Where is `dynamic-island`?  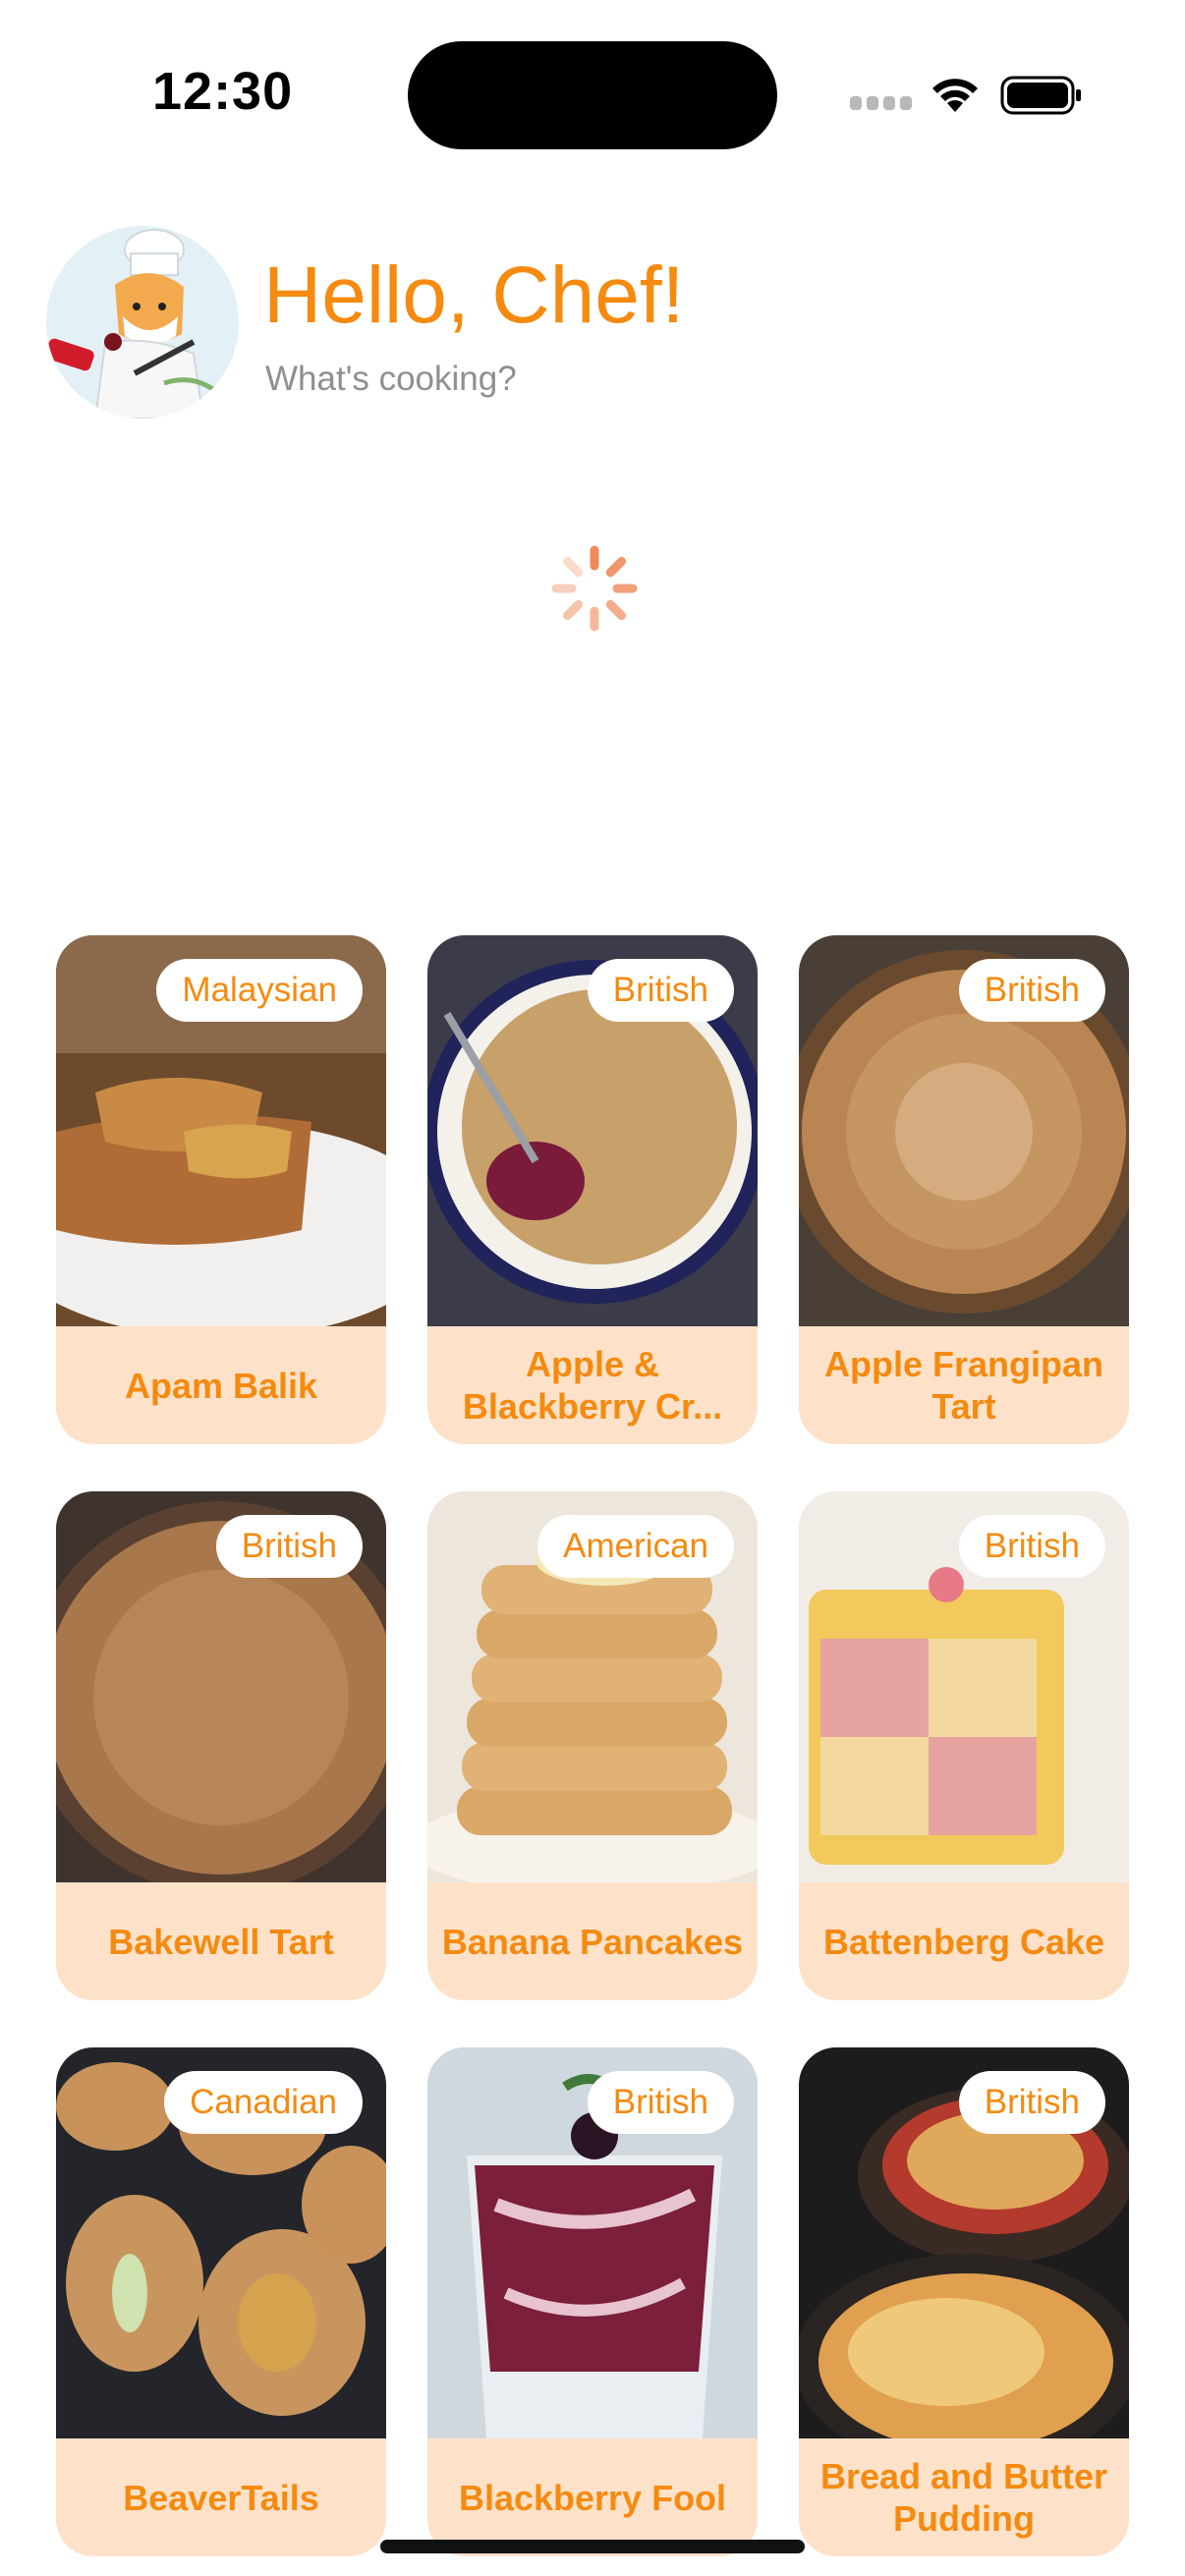
dynamic-island is located at coordinates (592, 95).